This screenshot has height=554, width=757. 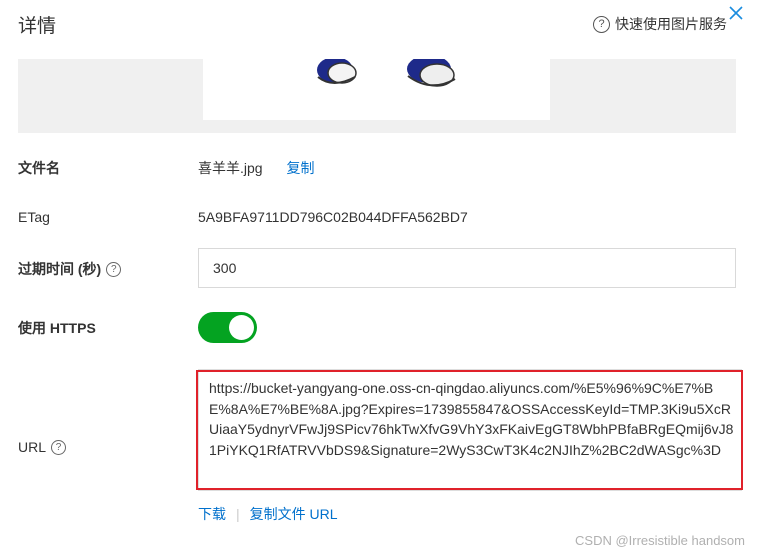 I want to click on url-label-text: URL, so click(x=32, y=447).